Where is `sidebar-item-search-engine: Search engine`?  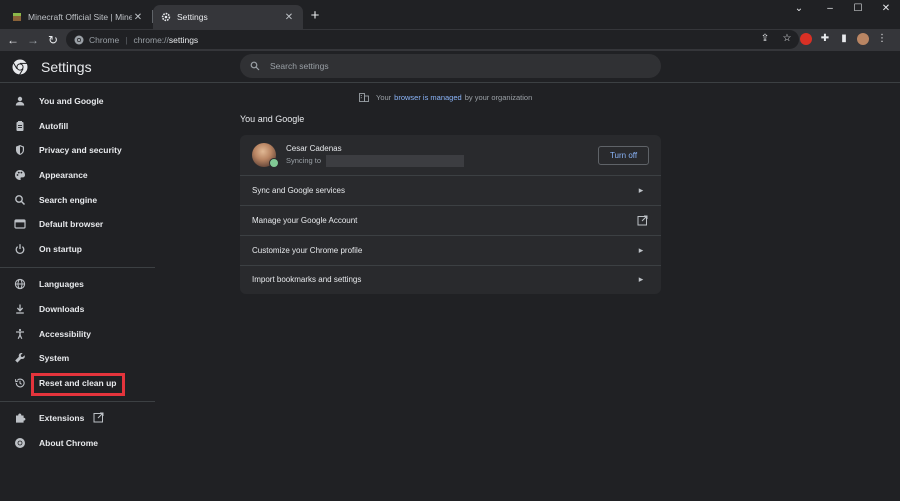 sidebar-item-search-engine: Search engine is located at coordinates (77, 200).